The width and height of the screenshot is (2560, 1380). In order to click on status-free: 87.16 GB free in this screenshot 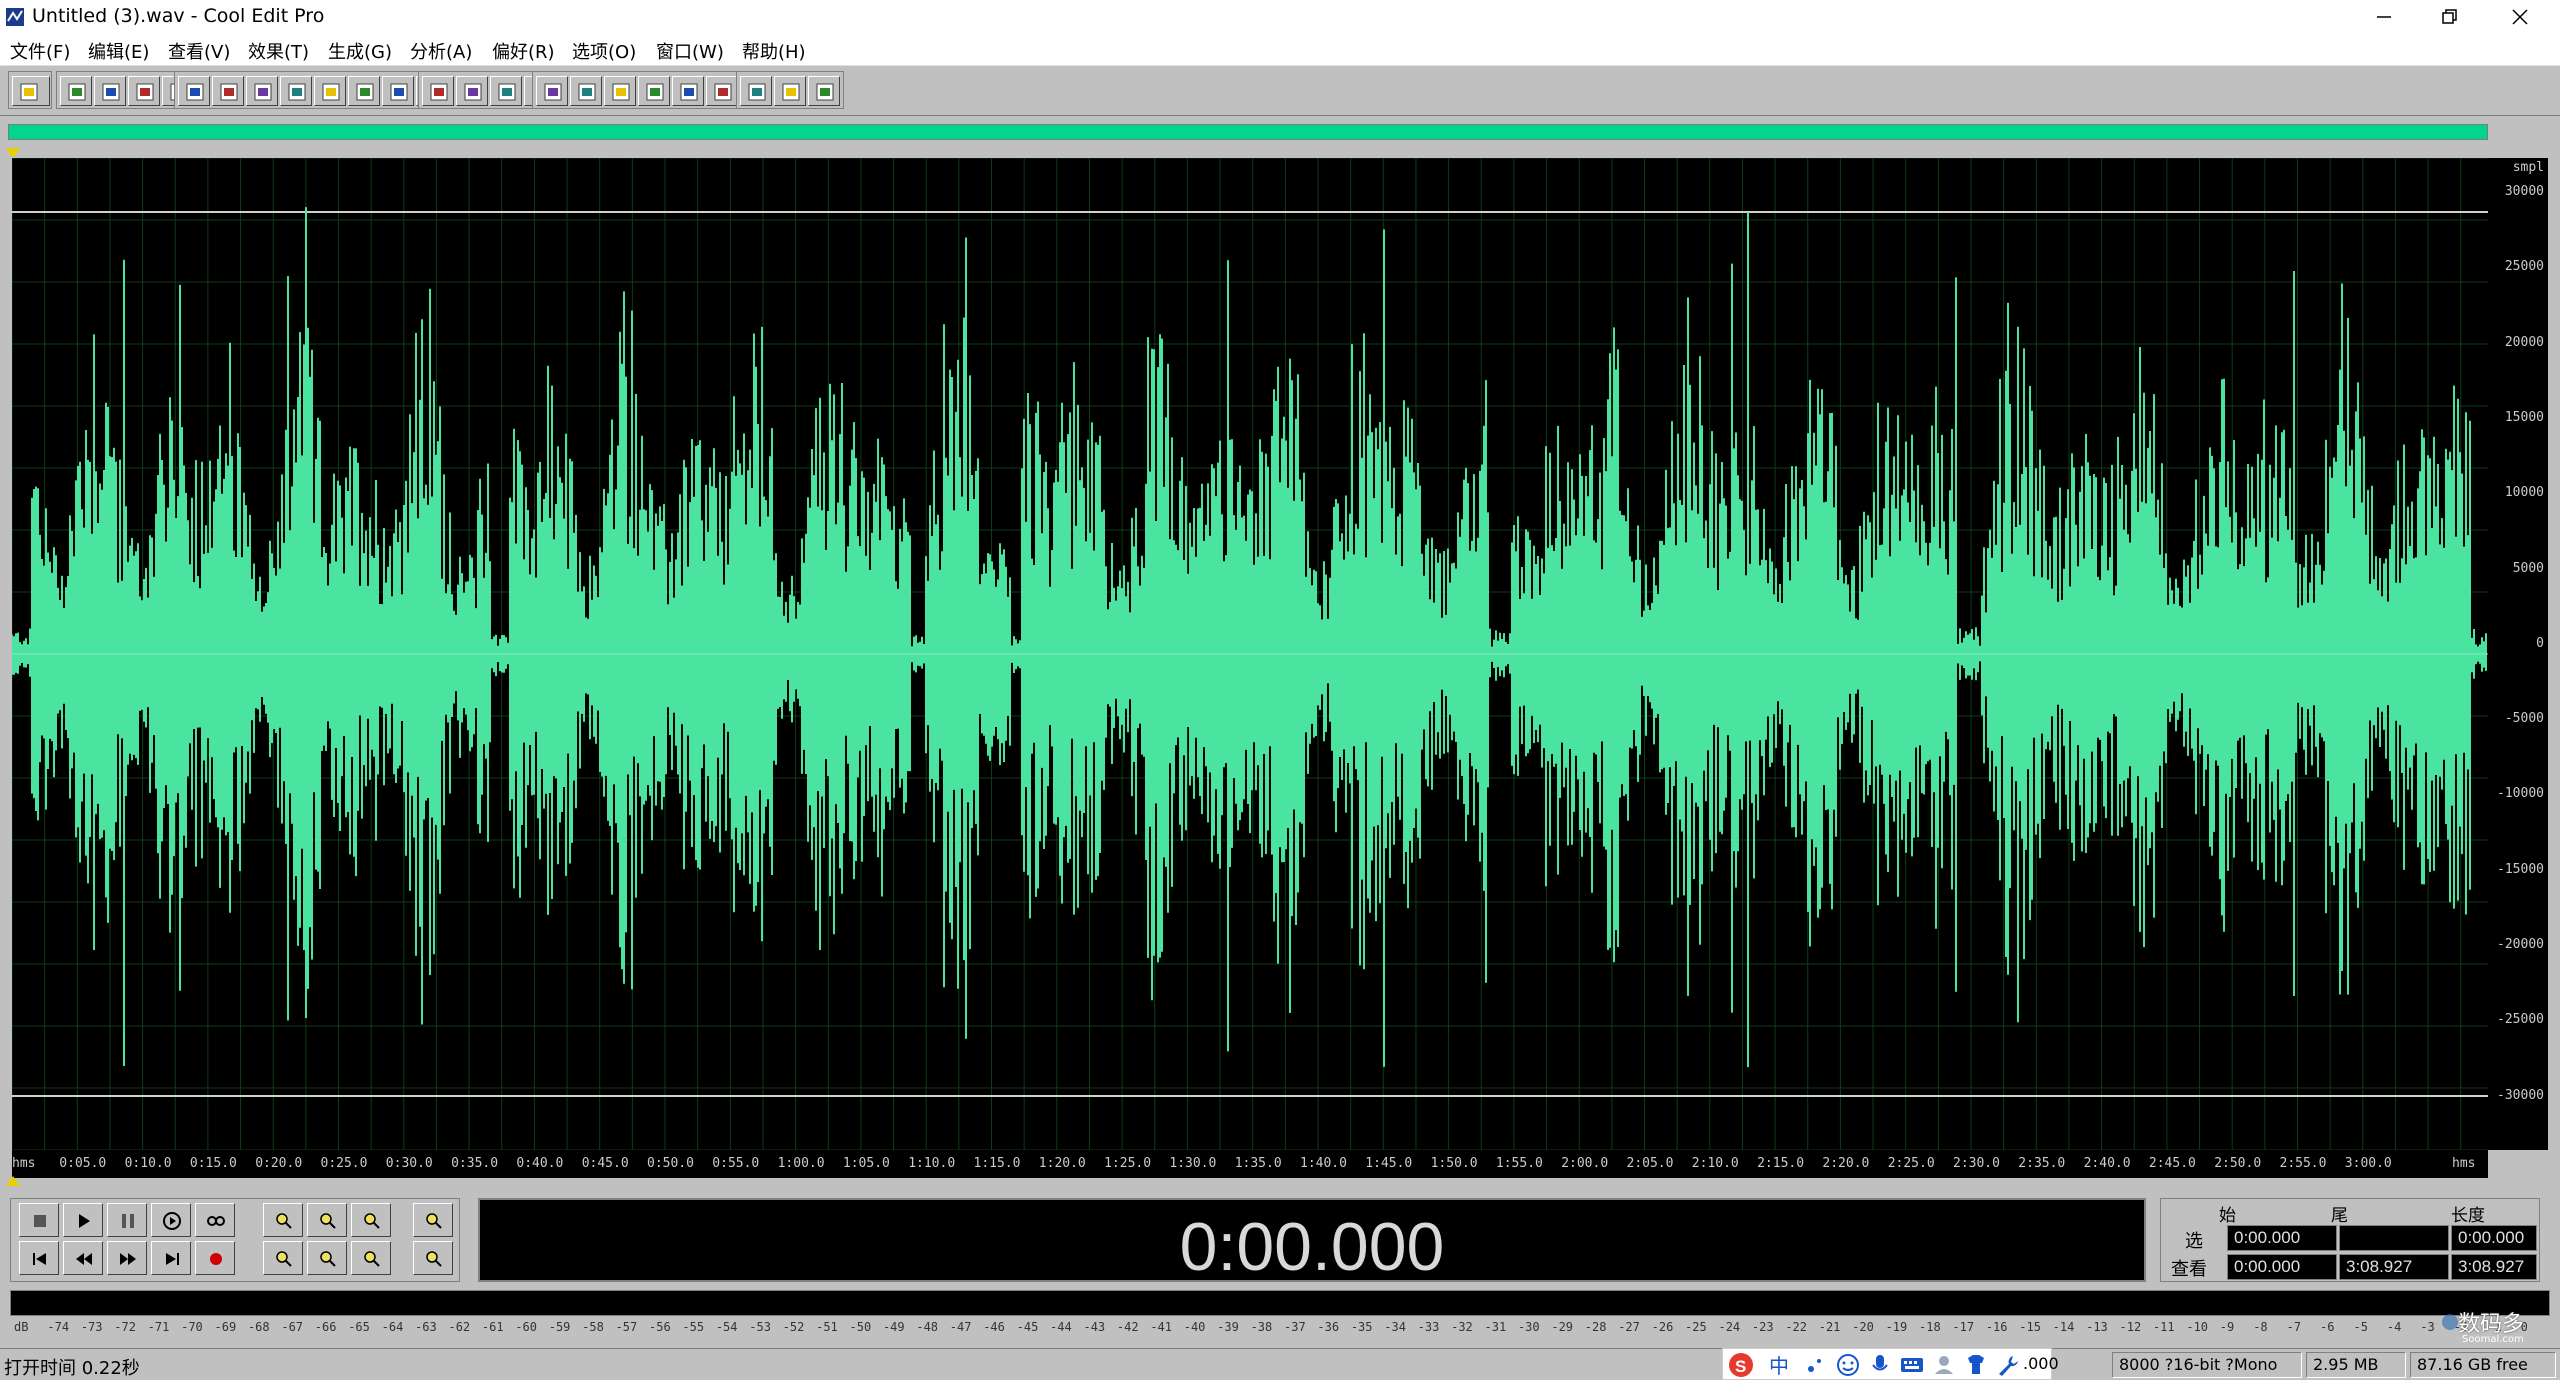, I will do `click(2483, 1365)`.